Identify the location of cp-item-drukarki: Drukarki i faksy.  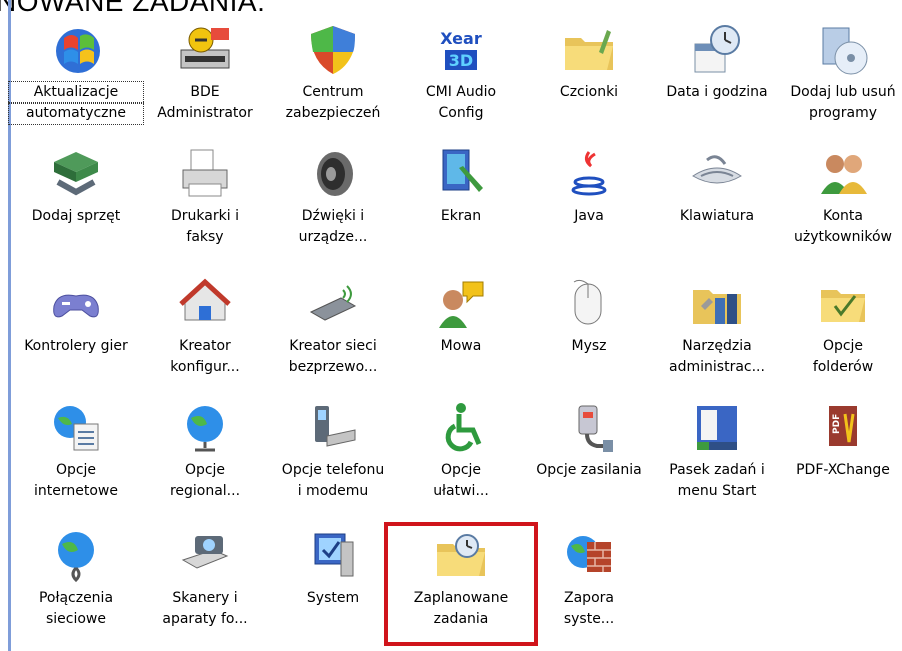
(205, 200).